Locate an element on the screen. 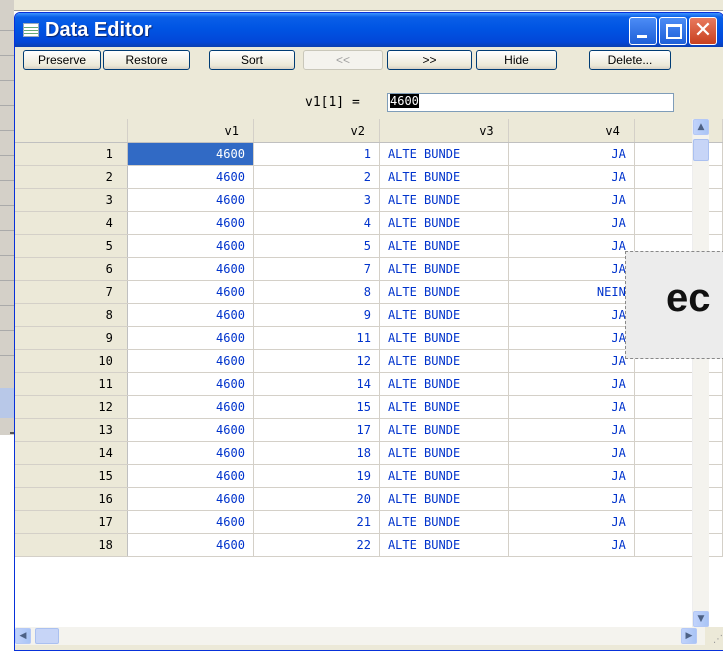 The height and width of the screenshot is (651, 723). cell-value-input: 4600 is located at coordinates (530, 102).